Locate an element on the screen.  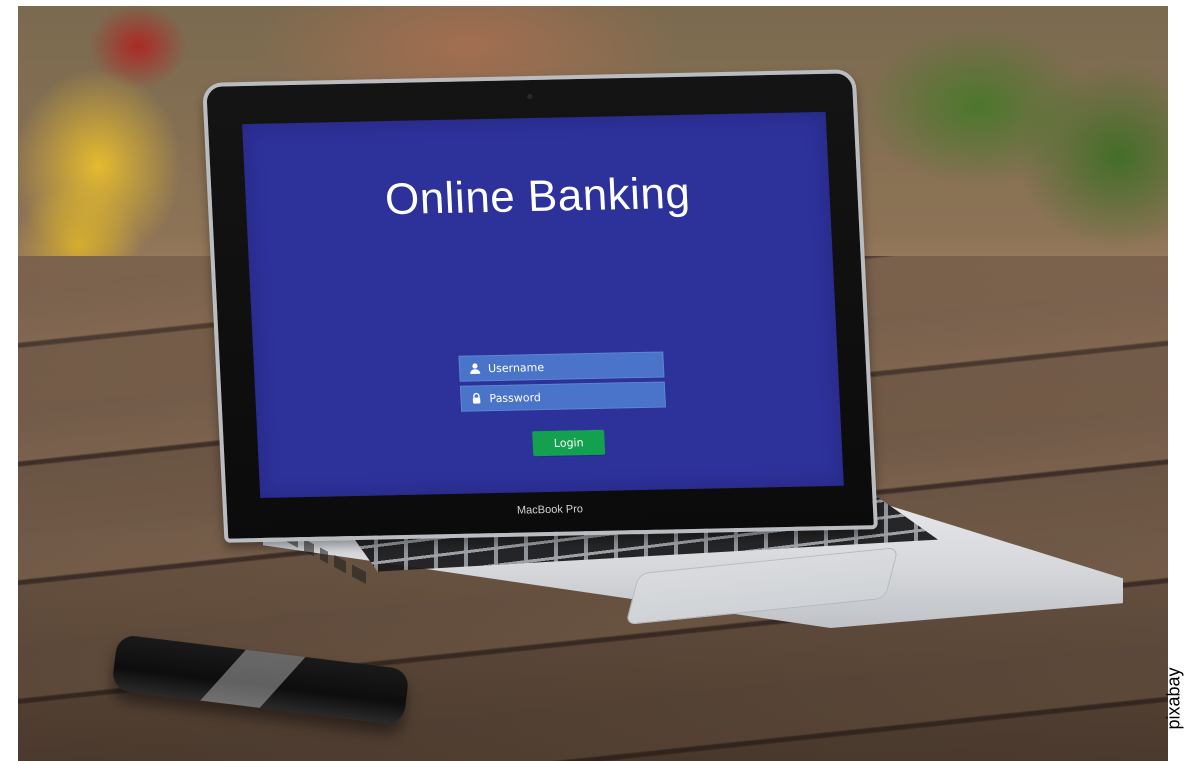
pixabay-watermark: pixabay is located at coordinates (1174, 698).